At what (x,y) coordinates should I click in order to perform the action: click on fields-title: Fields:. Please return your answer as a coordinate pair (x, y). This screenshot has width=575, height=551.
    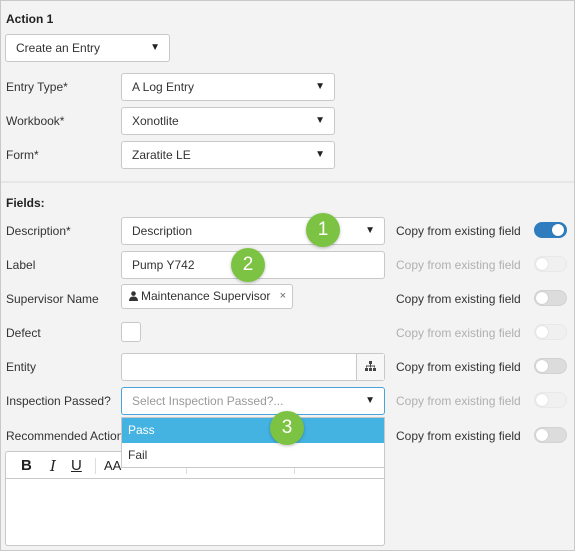
    Looking at the image, I should click on (25, 203).